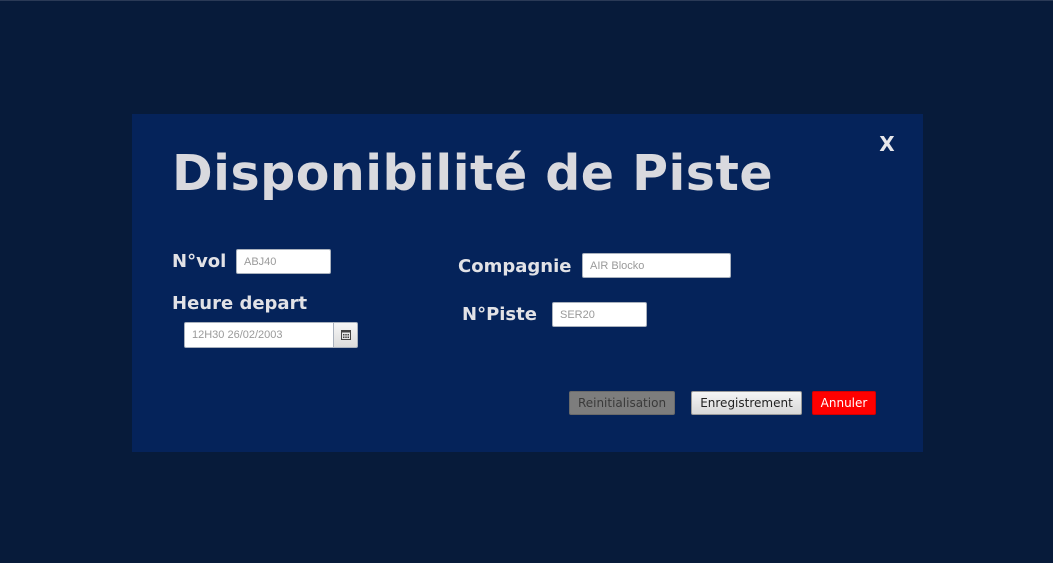 The height and width of the screenshot is (563, 1053). What do you see at coordinates (283, 261) in the screenshot?
I see `flight-number-field` at bounding box center [283, 261].